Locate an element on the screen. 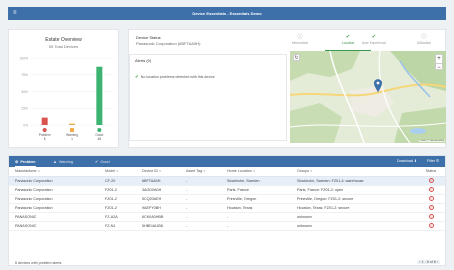 Image resolution: width=454 pixels, height=270 pixels. bar-count: 6 is located at coordinates (45, 139).